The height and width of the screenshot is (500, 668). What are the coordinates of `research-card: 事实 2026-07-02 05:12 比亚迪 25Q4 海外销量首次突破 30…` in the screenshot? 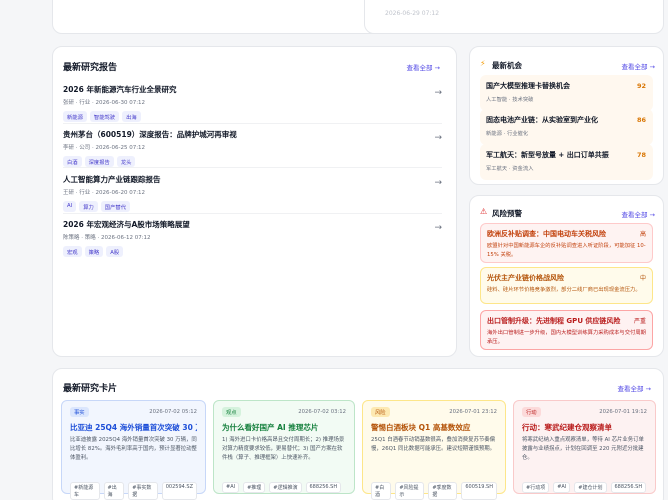 It's located at (133, 450).